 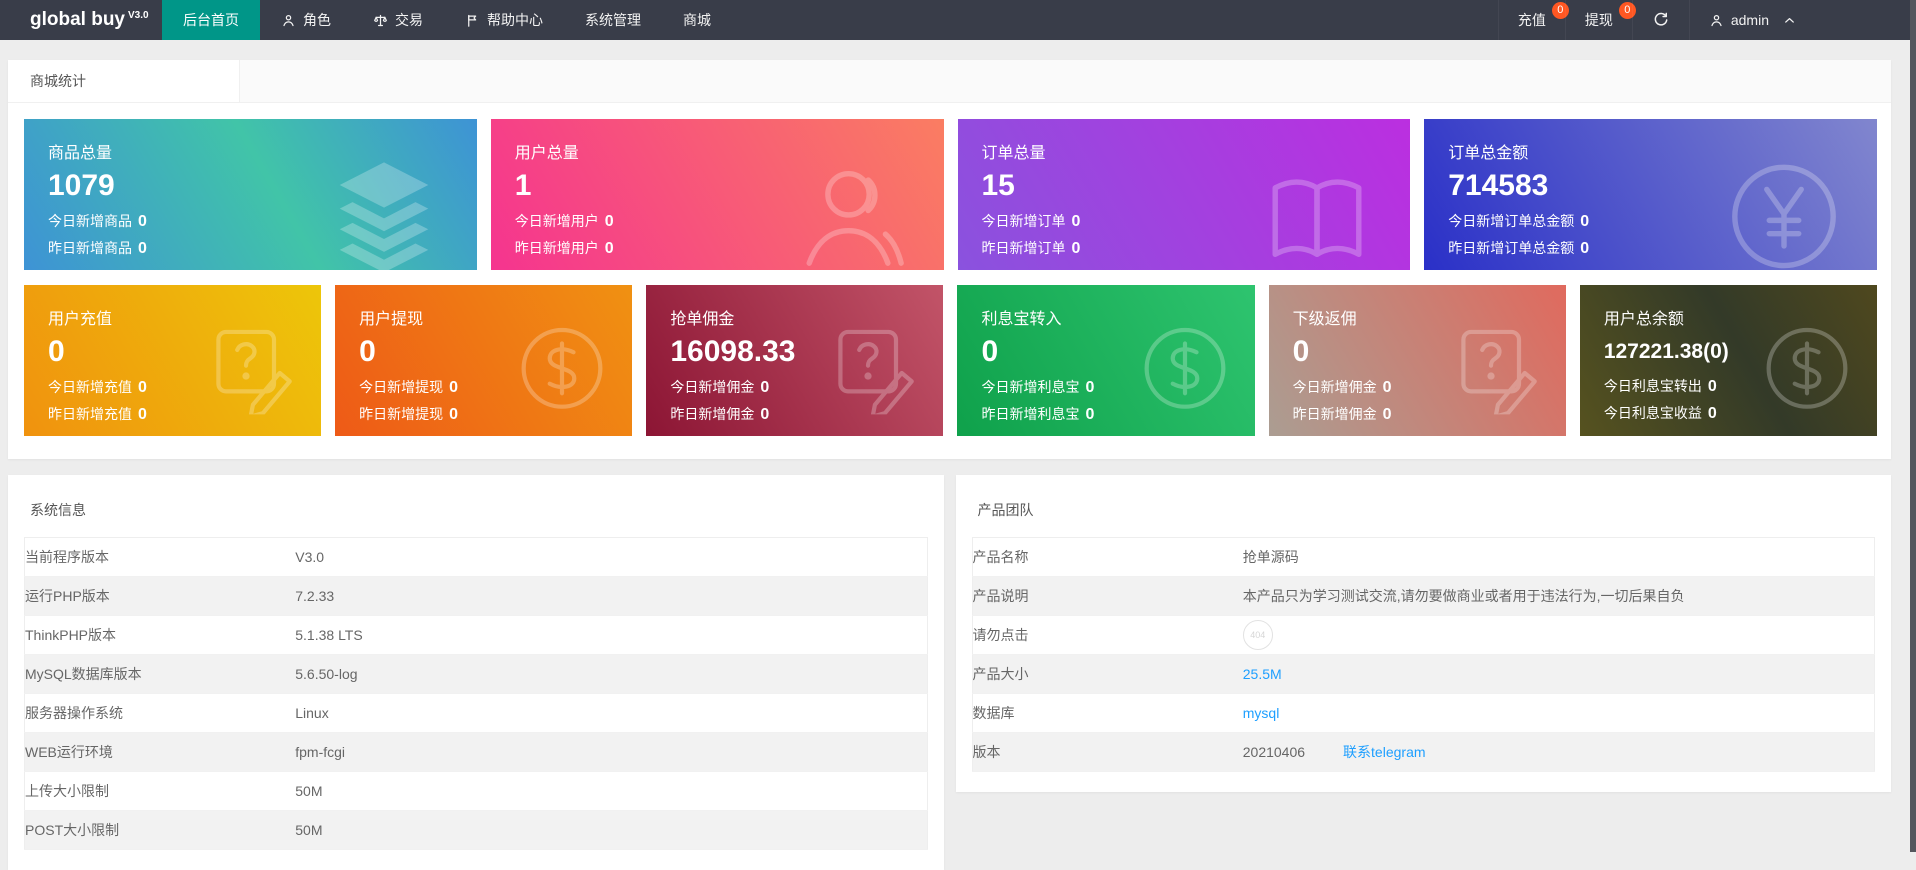 What do you see at coordinates (138, 15) in the screenshot?
I see `app-version: V3.0` at bounding box center [138, 15].